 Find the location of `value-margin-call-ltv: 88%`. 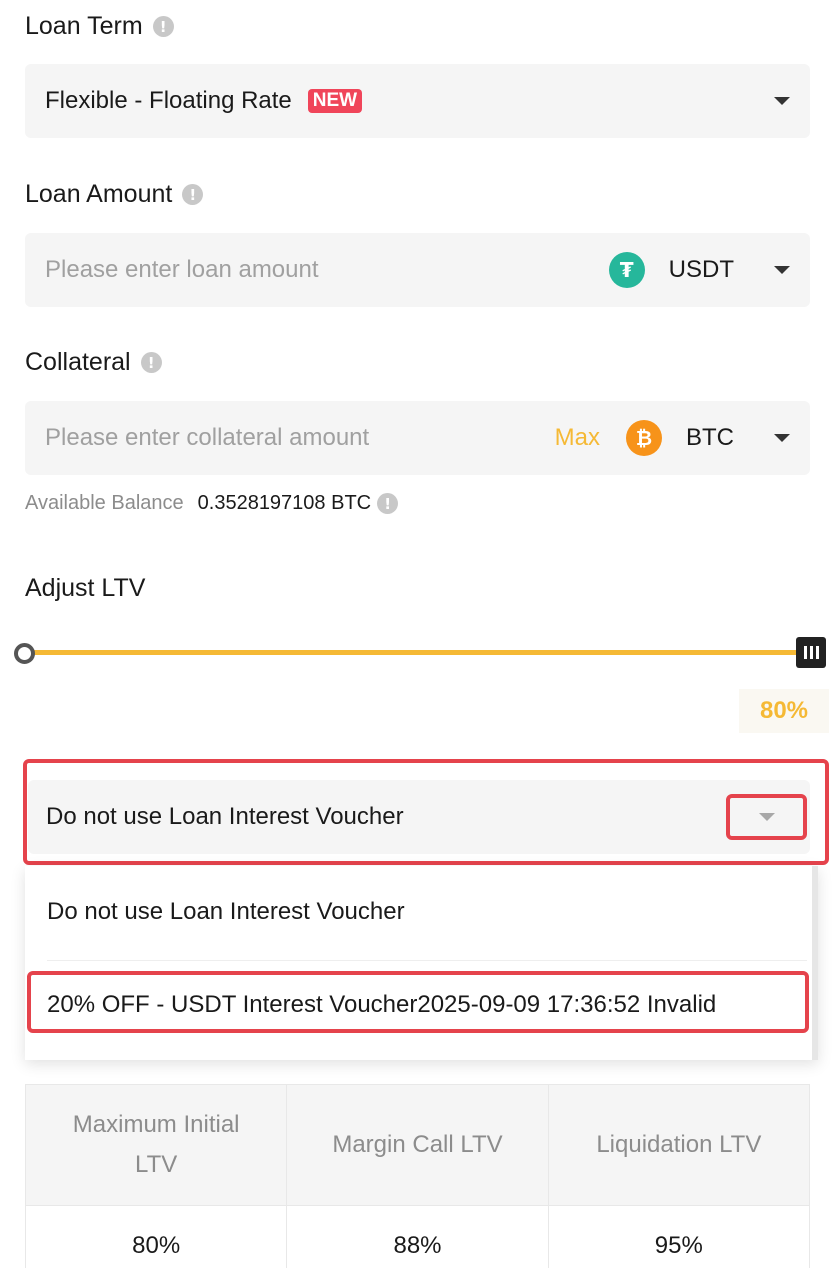

value-margin-call-ltv: 88% is located at coordinates (417, 1236).